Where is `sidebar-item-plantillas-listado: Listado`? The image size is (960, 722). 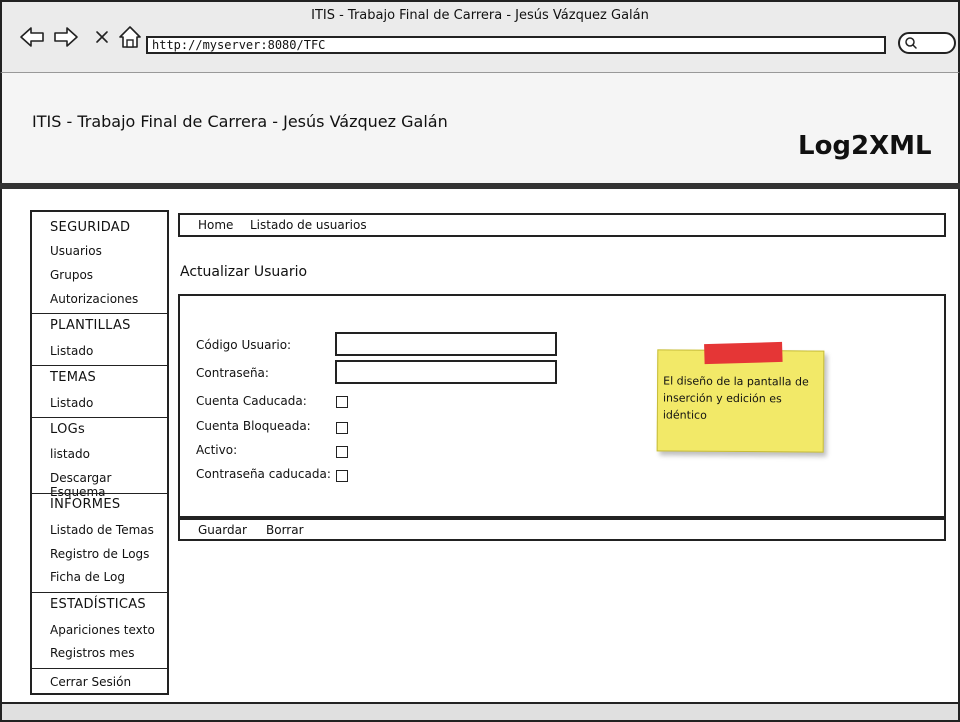 sidebar-item-plantillas-listado: Listado is located at coordinates (71, 351).